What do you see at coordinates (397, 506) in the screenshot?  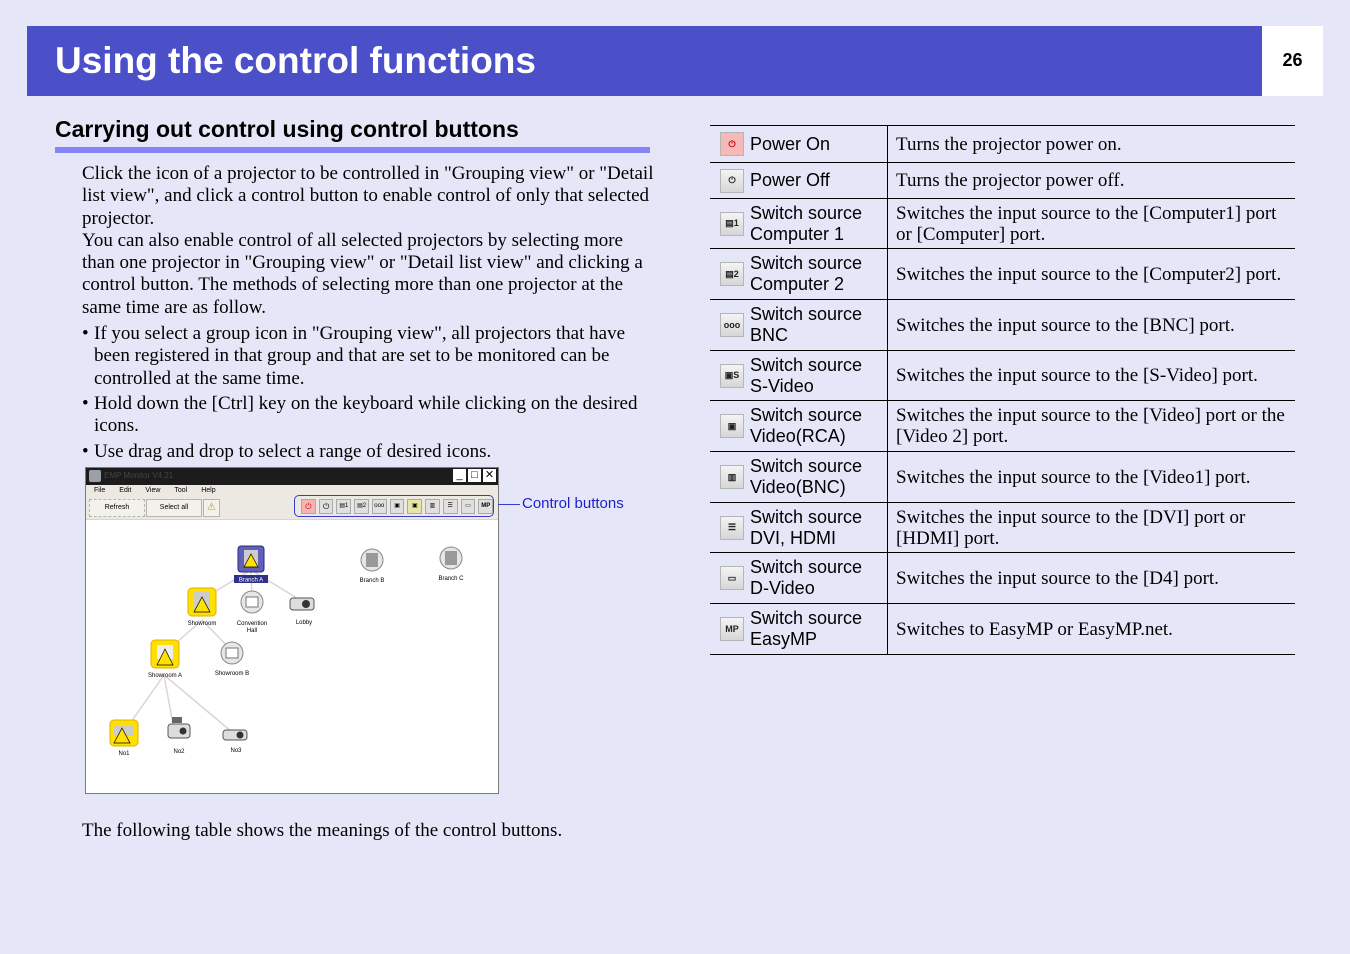 I see `s-video-icon: ▣` at bounding box center [397, 506].